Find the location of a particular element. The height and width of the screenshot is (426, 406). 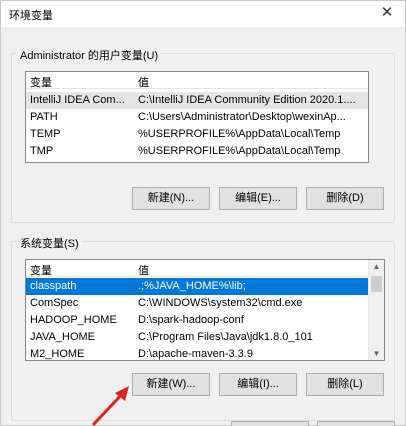

user-variable-row: TMP %USERPROFILE%\AppData\Local\Temp is located at coordinates (197, 151).